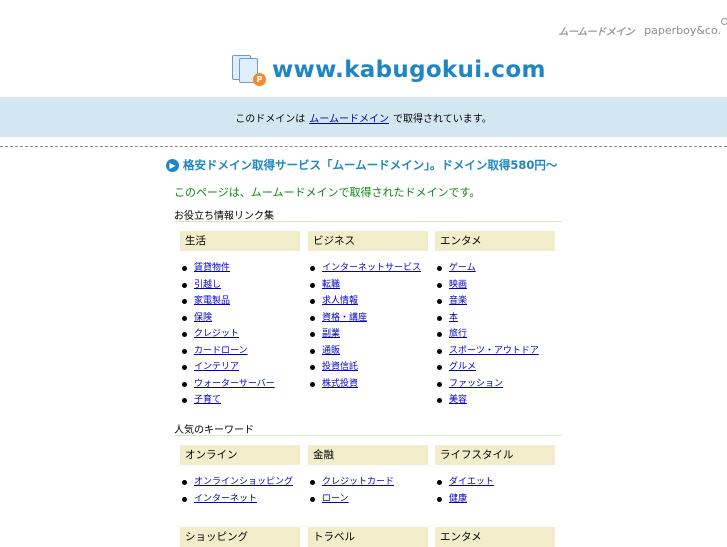 This screenshot has height=547, width=727. What do you see at coordinates (369, 367) in the screenshot?
I see `list-item: 投資信託` at bounding box center [369, 367].